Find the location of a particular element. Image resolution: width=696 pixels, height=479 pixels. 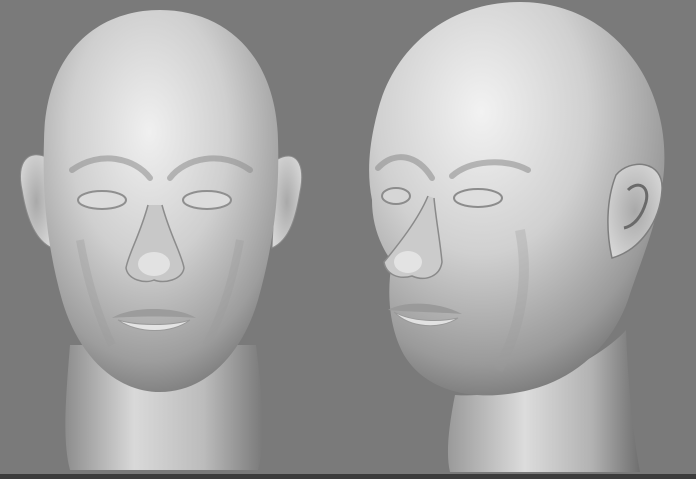

side-eye-left is located at coordinates (396, 196).